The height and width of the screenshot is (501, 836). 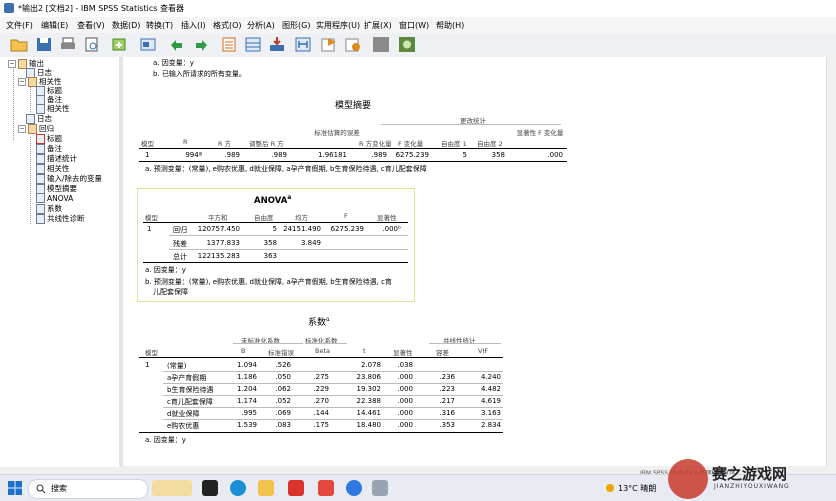 What do you see at coordinates (92, 44) in the screenshot?
I see `print-preview-icon` at bounding box center [92, 44].